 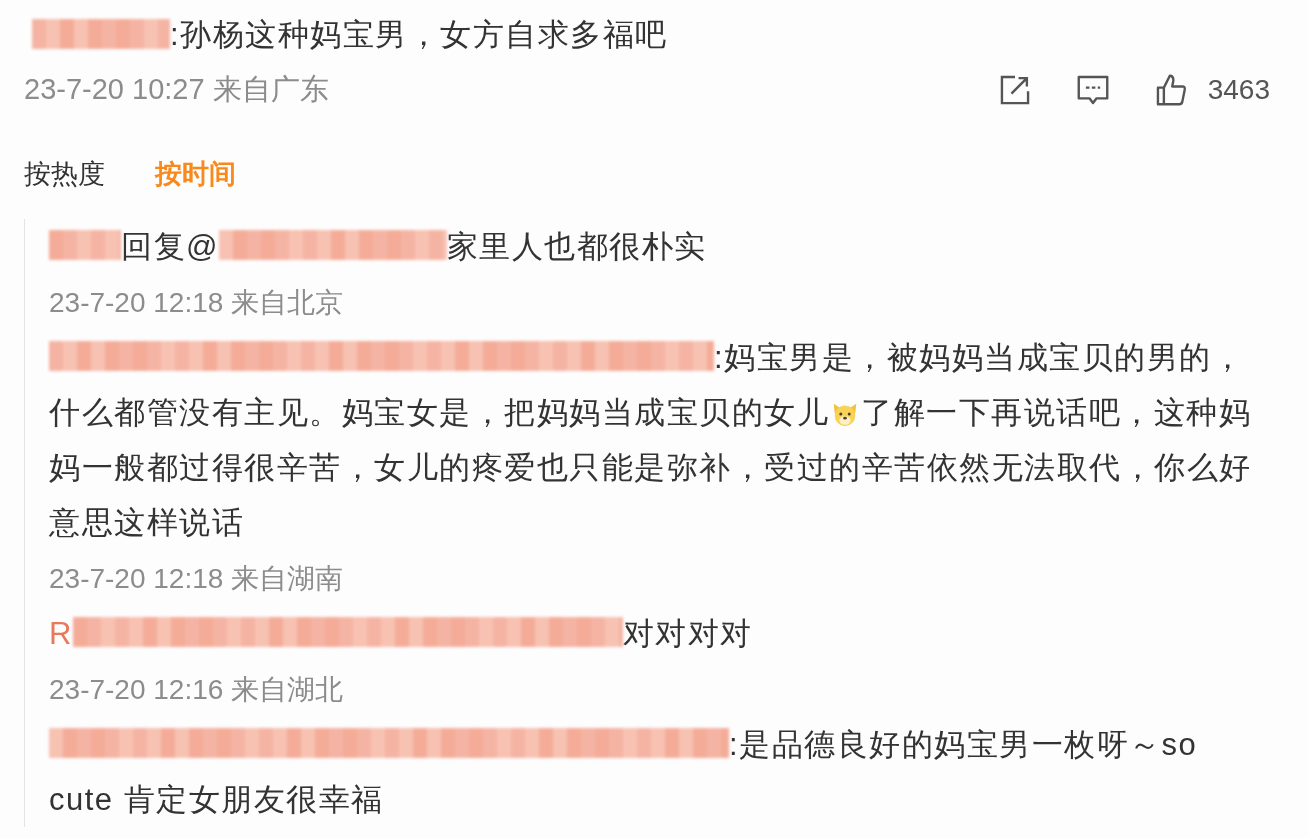 I want to click on reply-time: 23-7-20 12:16 来自湖北, so click(x=196, y=689).